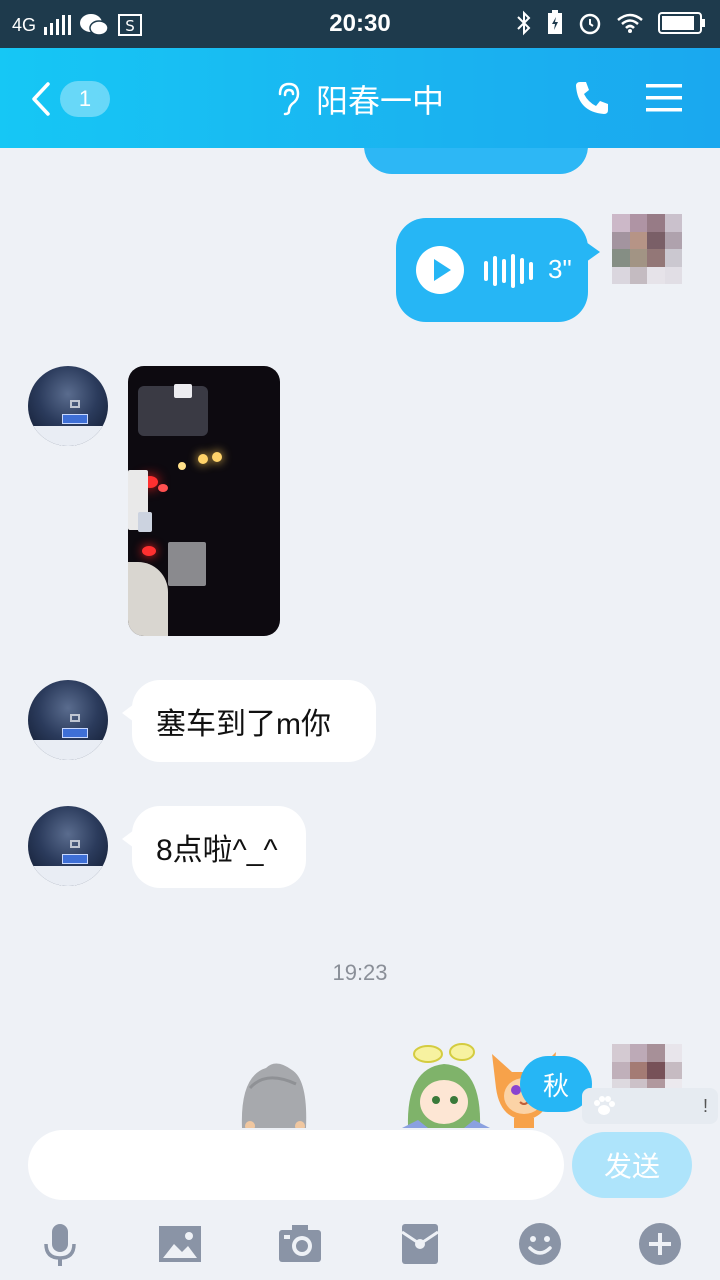 The height and width of the screenshot is (1280, 720). What do you see at coordinates (705, 1105) in the screenshot?
I see `note-text: !` at bounding box center [705, 1105].